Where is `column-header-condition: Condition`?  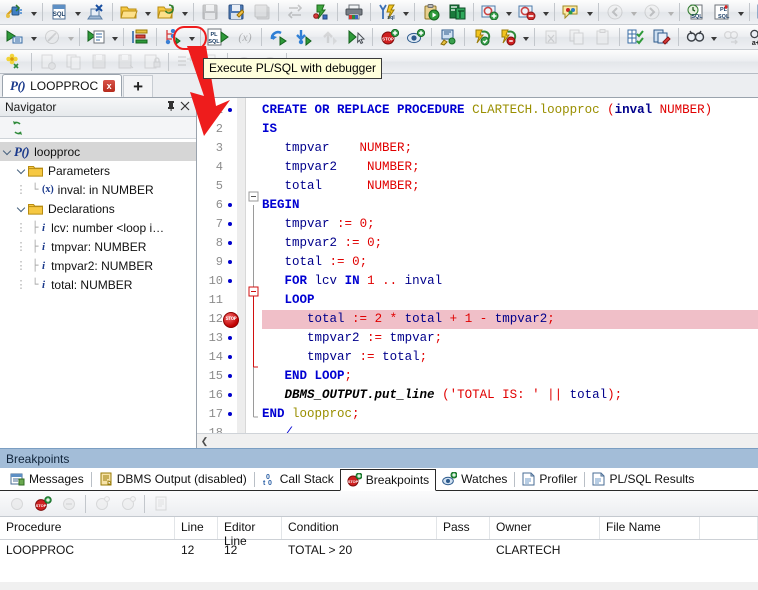
column-header-condition: Condition is located at coordinates (359, 528).